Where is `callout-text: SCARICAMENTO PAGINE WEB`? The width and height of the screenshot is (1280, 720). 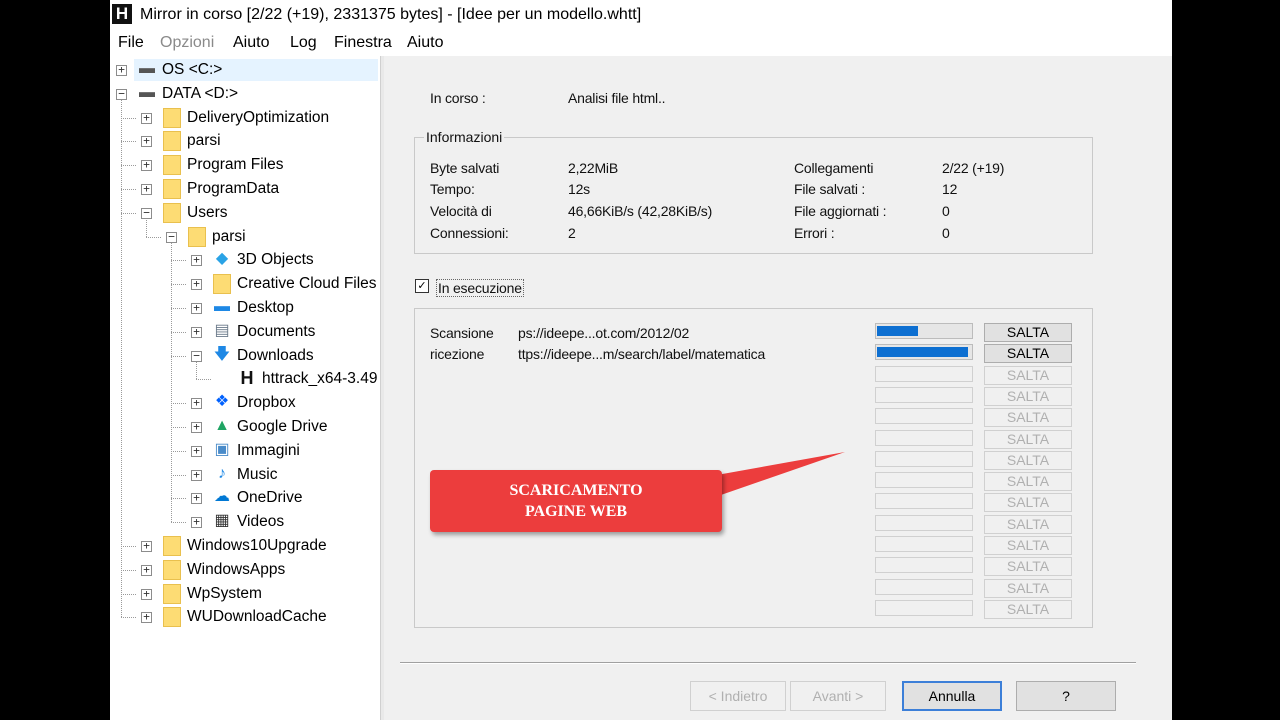
callout-text: SCARICAMENTO PAGINE WEB is located at coordinates (576, 501).